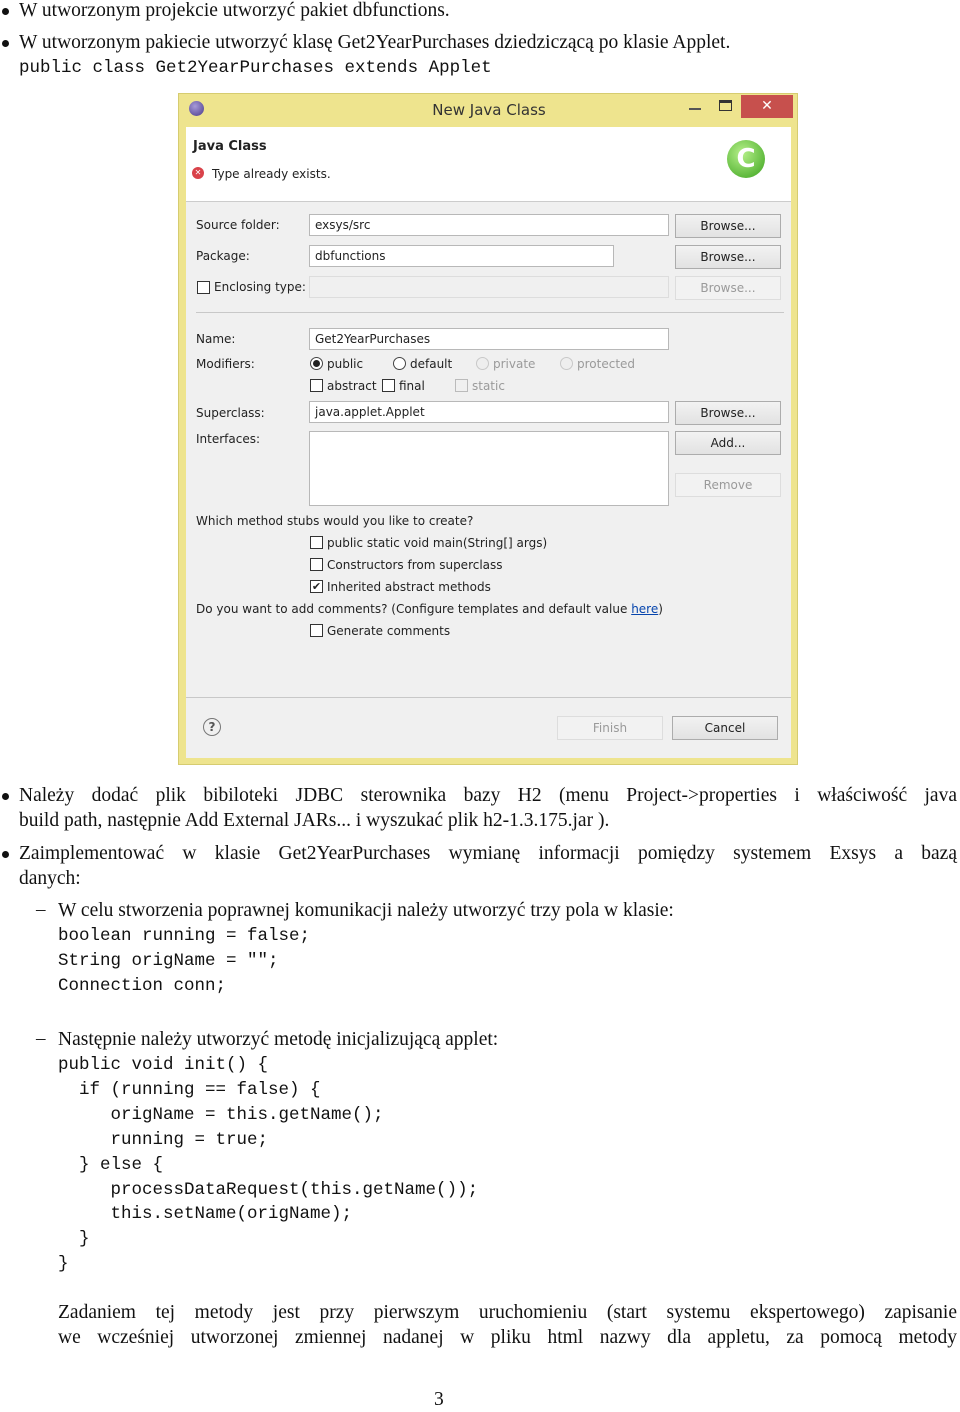  Describe the element at coordinates (695, 109) in the screenshot. I see `minimize-button` at that location.